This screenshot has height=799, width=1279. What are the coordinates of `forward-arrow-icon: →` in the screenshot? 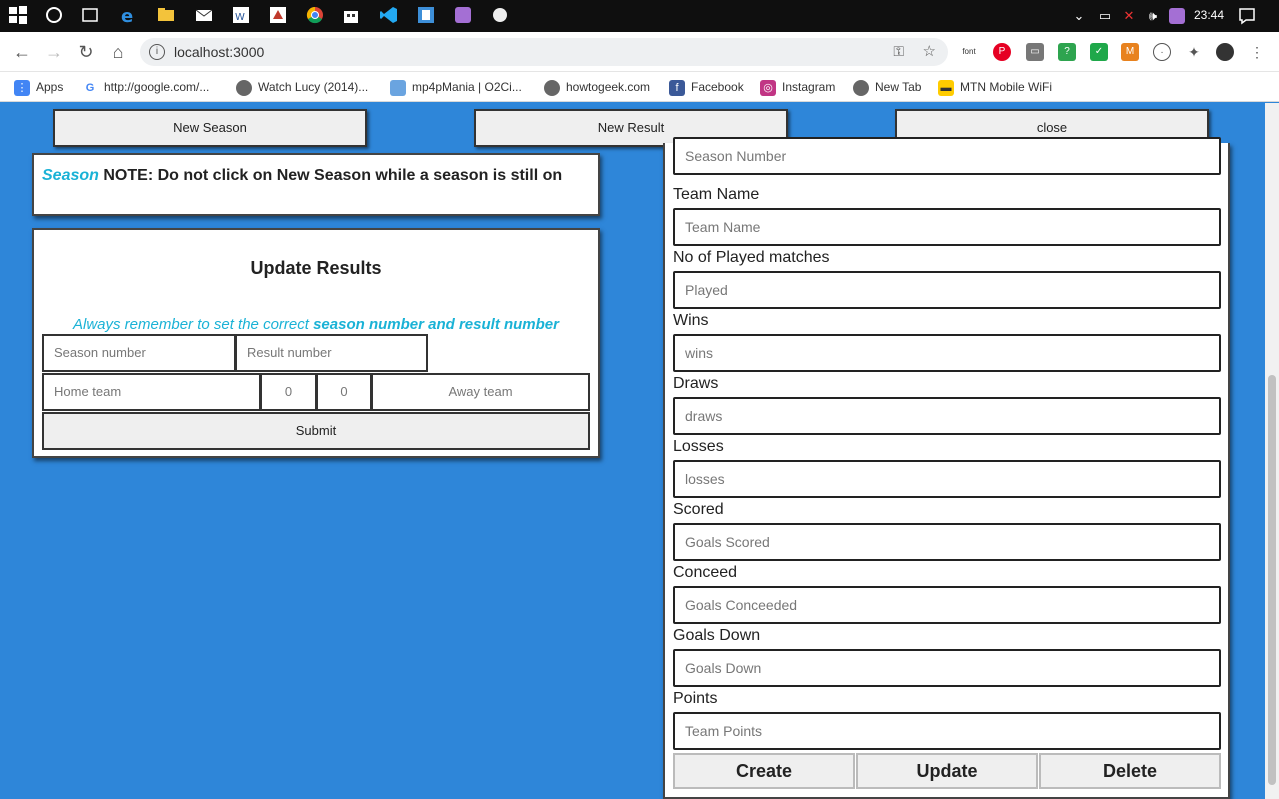 It's located at (54, 52).